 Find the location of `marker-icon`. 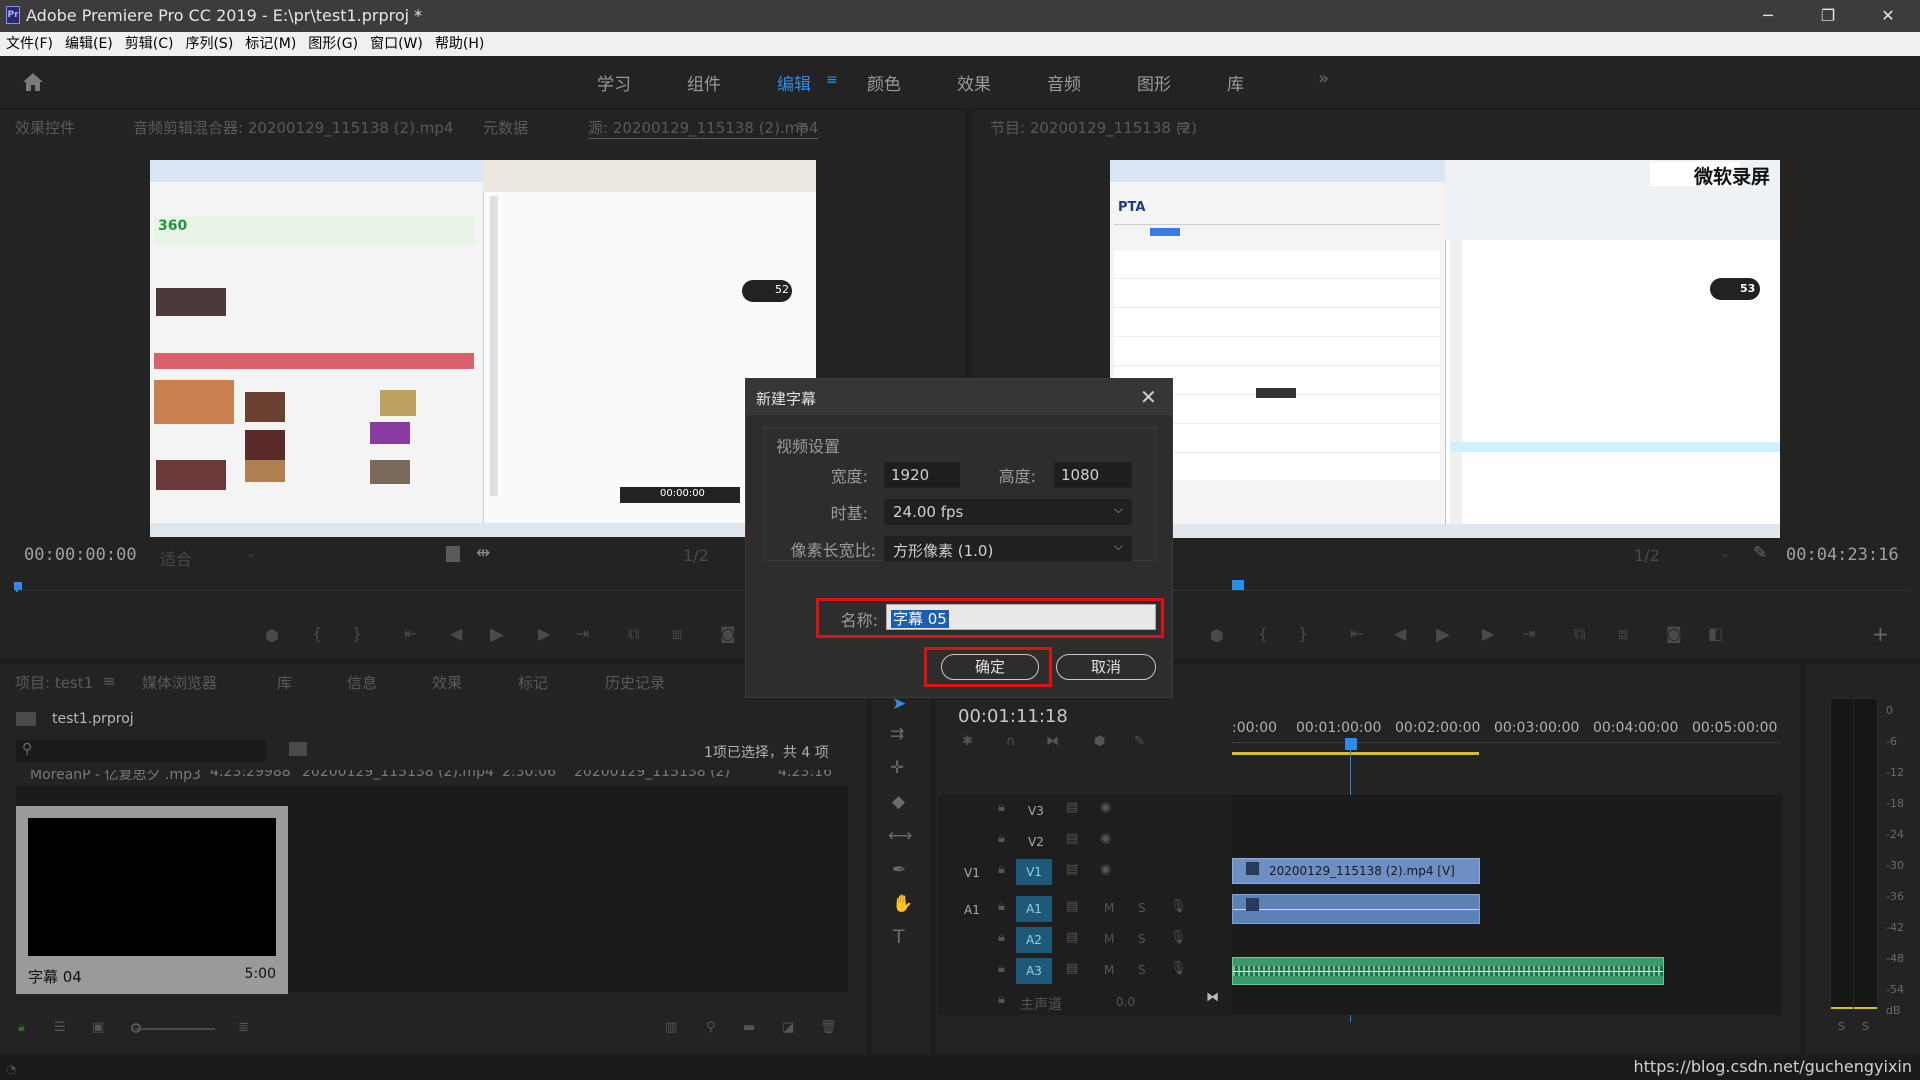

marker-icon is located at coordinates (453, 554).